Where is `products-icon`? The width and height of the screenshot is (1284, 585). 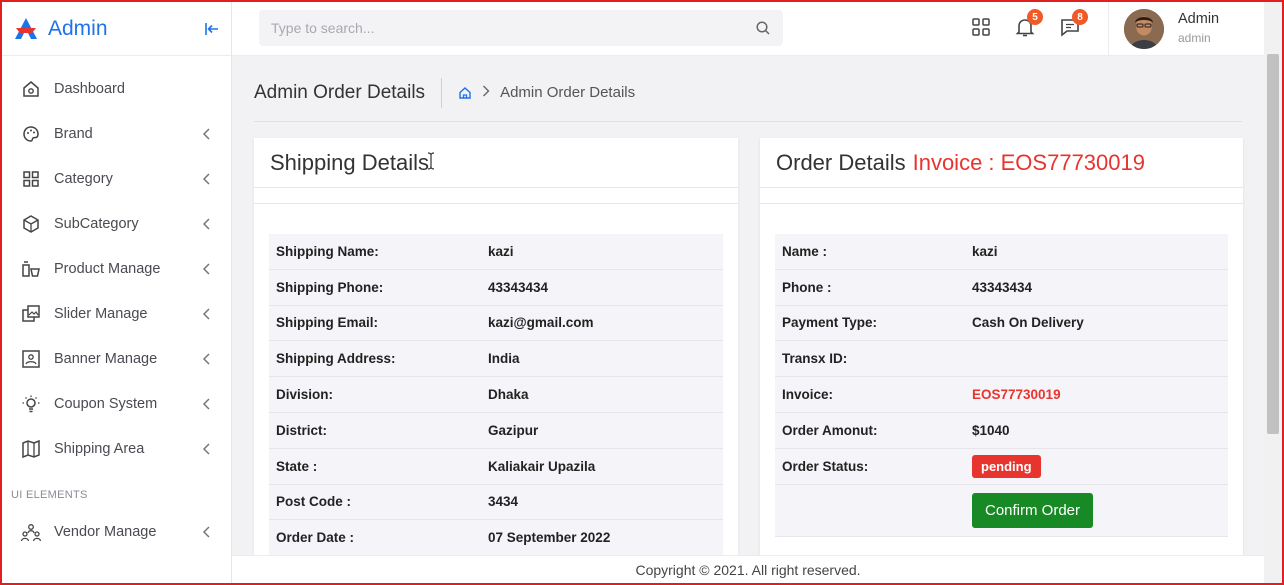
products-icon is located at coordinates (31, 269).